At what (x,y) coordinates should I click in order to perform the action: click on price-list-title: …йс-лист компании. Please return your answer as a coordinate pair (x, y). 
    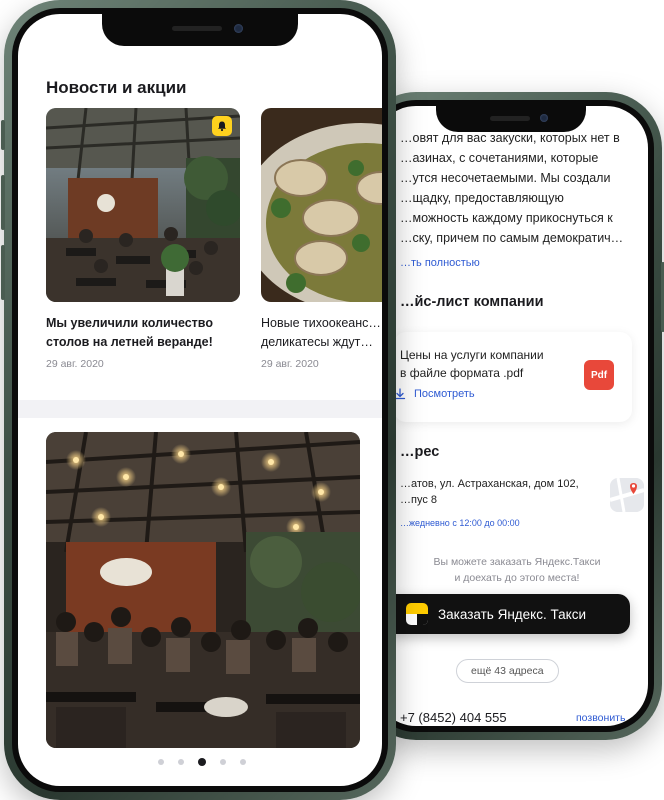
    Looking at the image, I should click on (472, 302).